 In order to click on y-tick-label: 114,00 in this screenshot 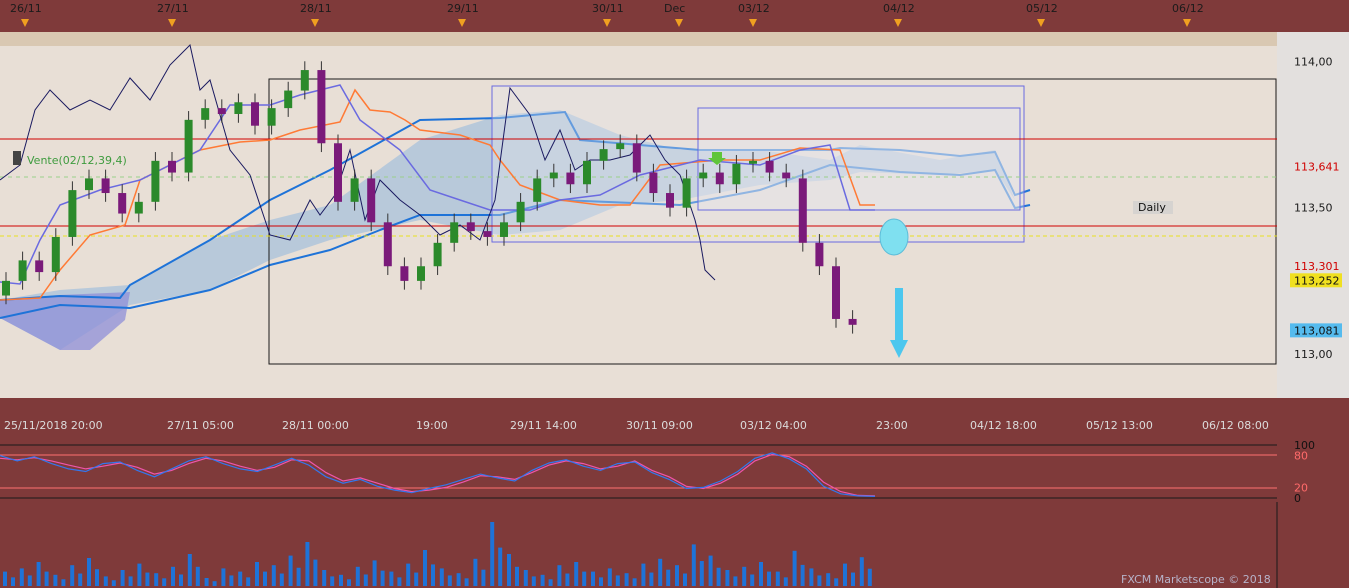, I will do `click(1313, 61)`.